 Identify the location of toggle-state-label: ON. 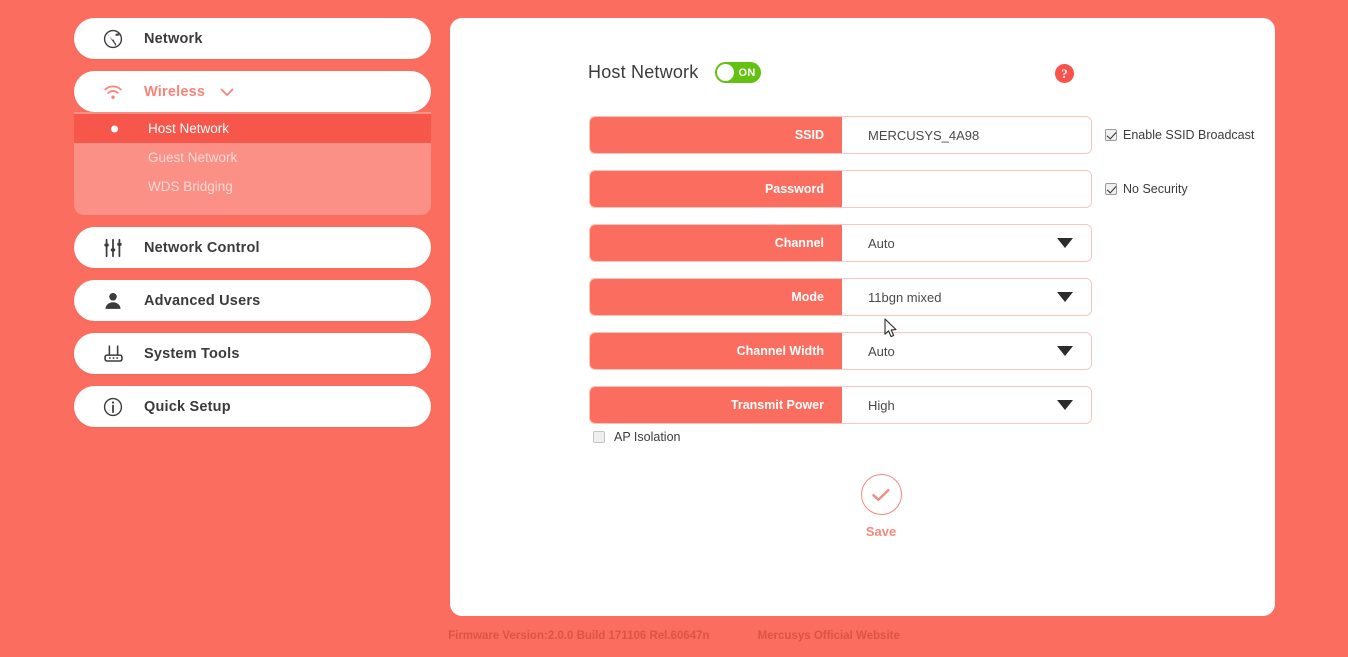
(747, 72).